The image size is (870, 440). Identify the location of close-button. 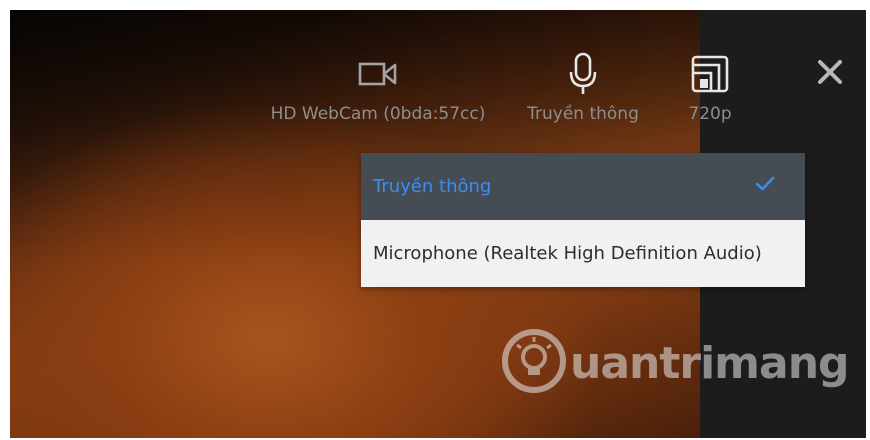
(830, 74).